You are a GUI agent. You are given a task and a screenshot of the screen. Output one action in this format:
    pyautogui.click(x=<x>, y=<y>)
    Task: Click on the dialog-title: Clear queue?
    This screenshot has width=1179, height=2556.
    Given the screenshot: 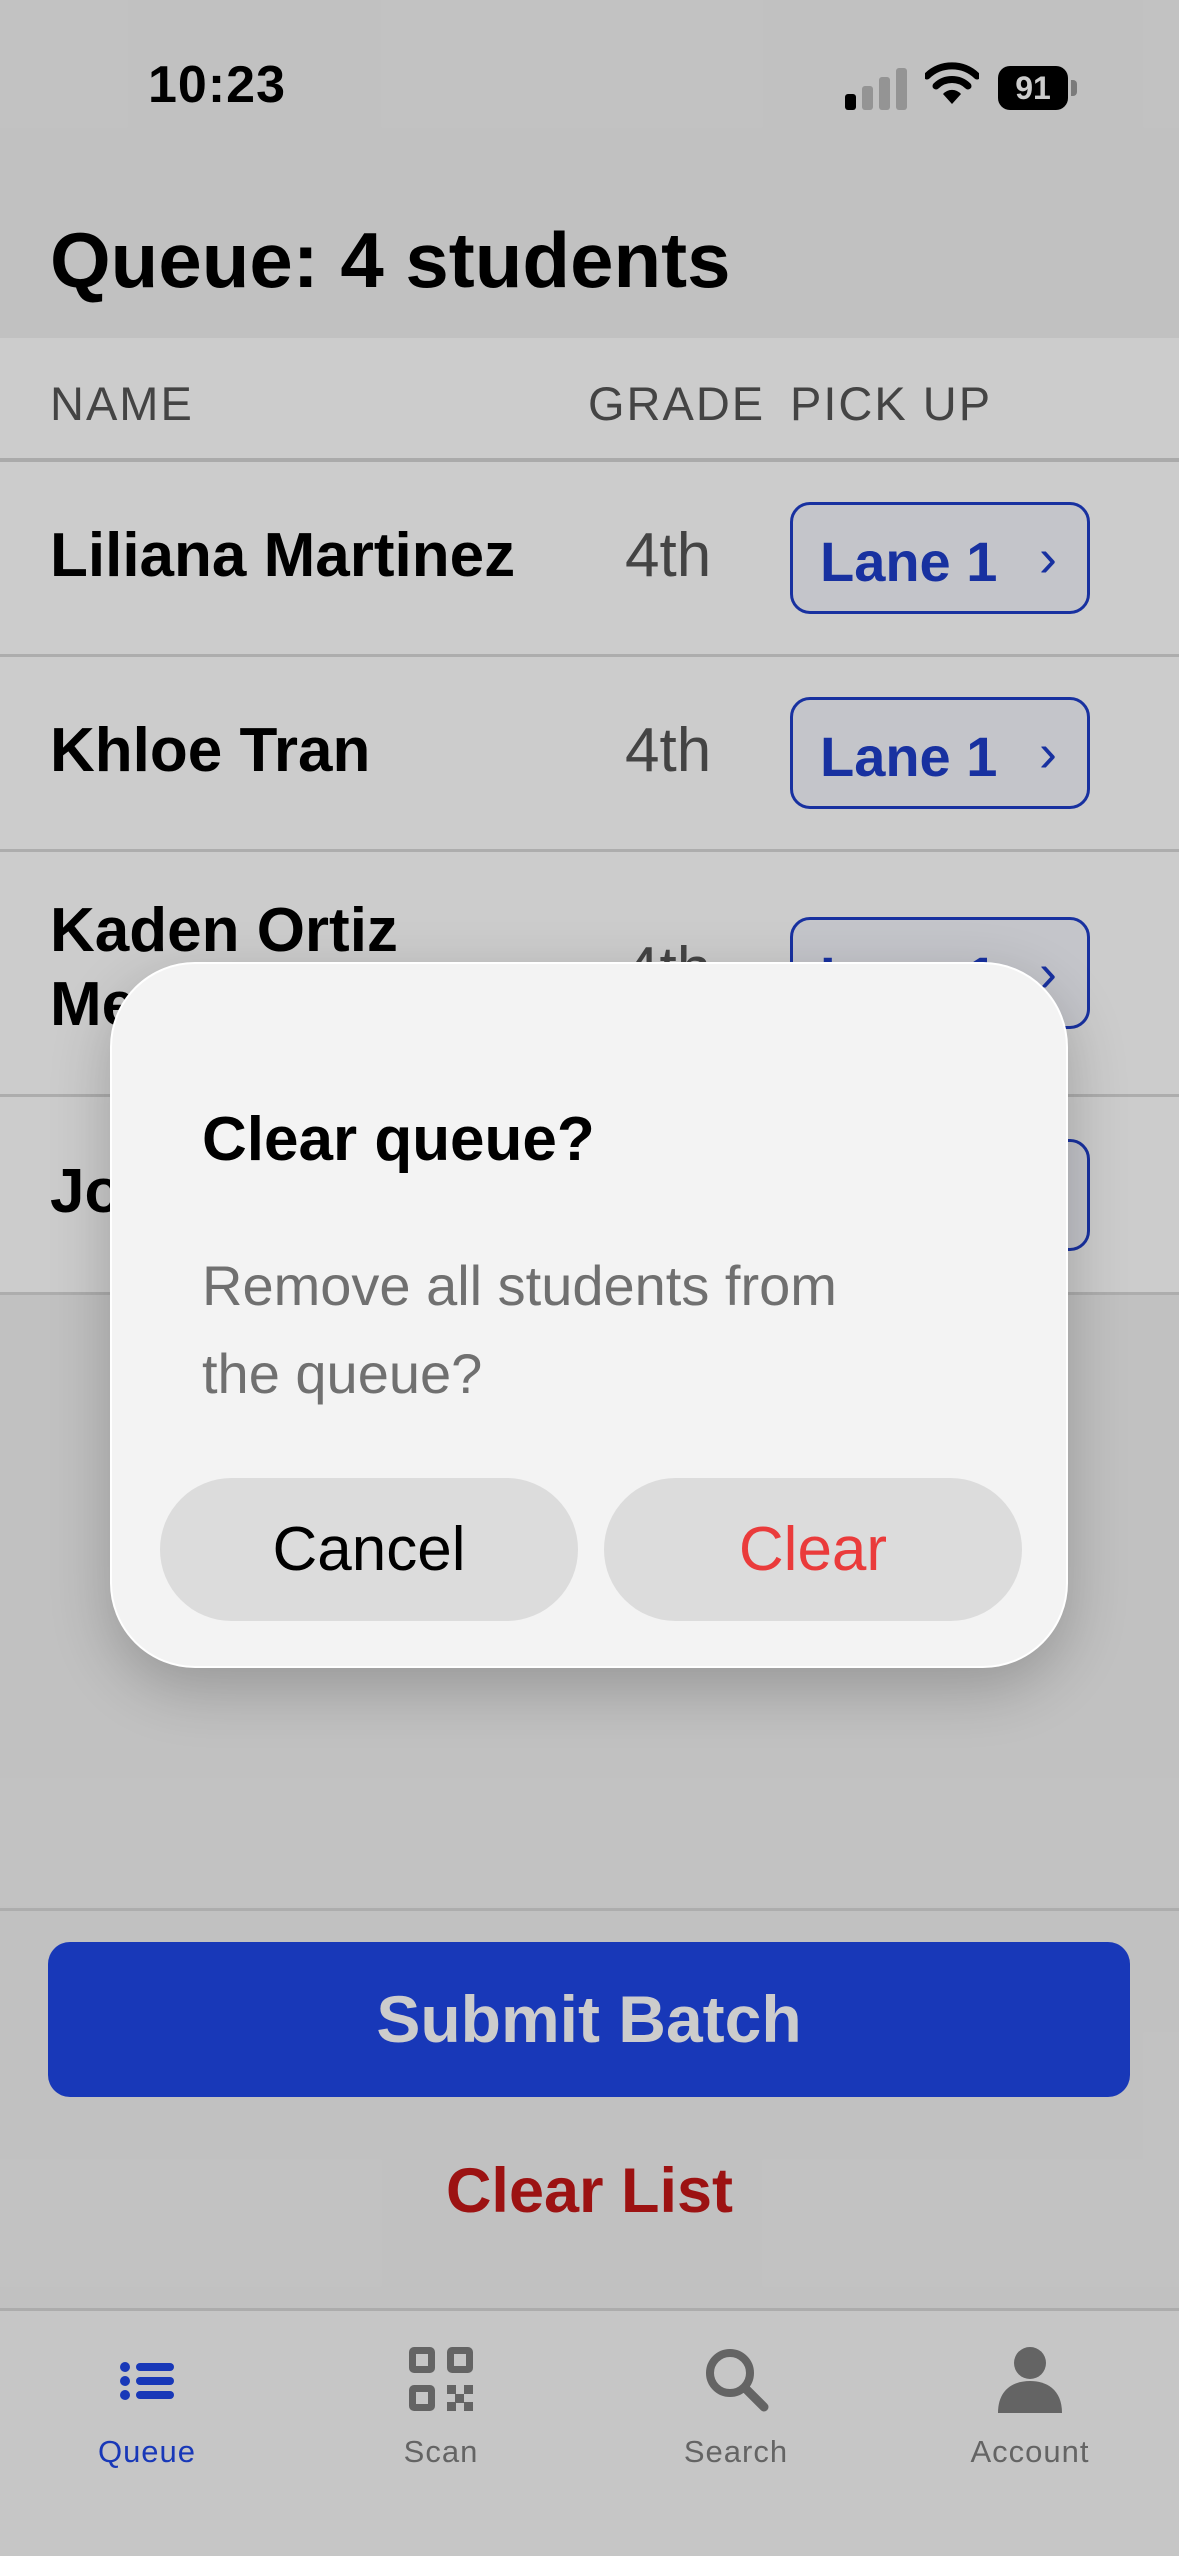 What is the action you would take?
    pyautogui.click(x=398, y=1139)
    